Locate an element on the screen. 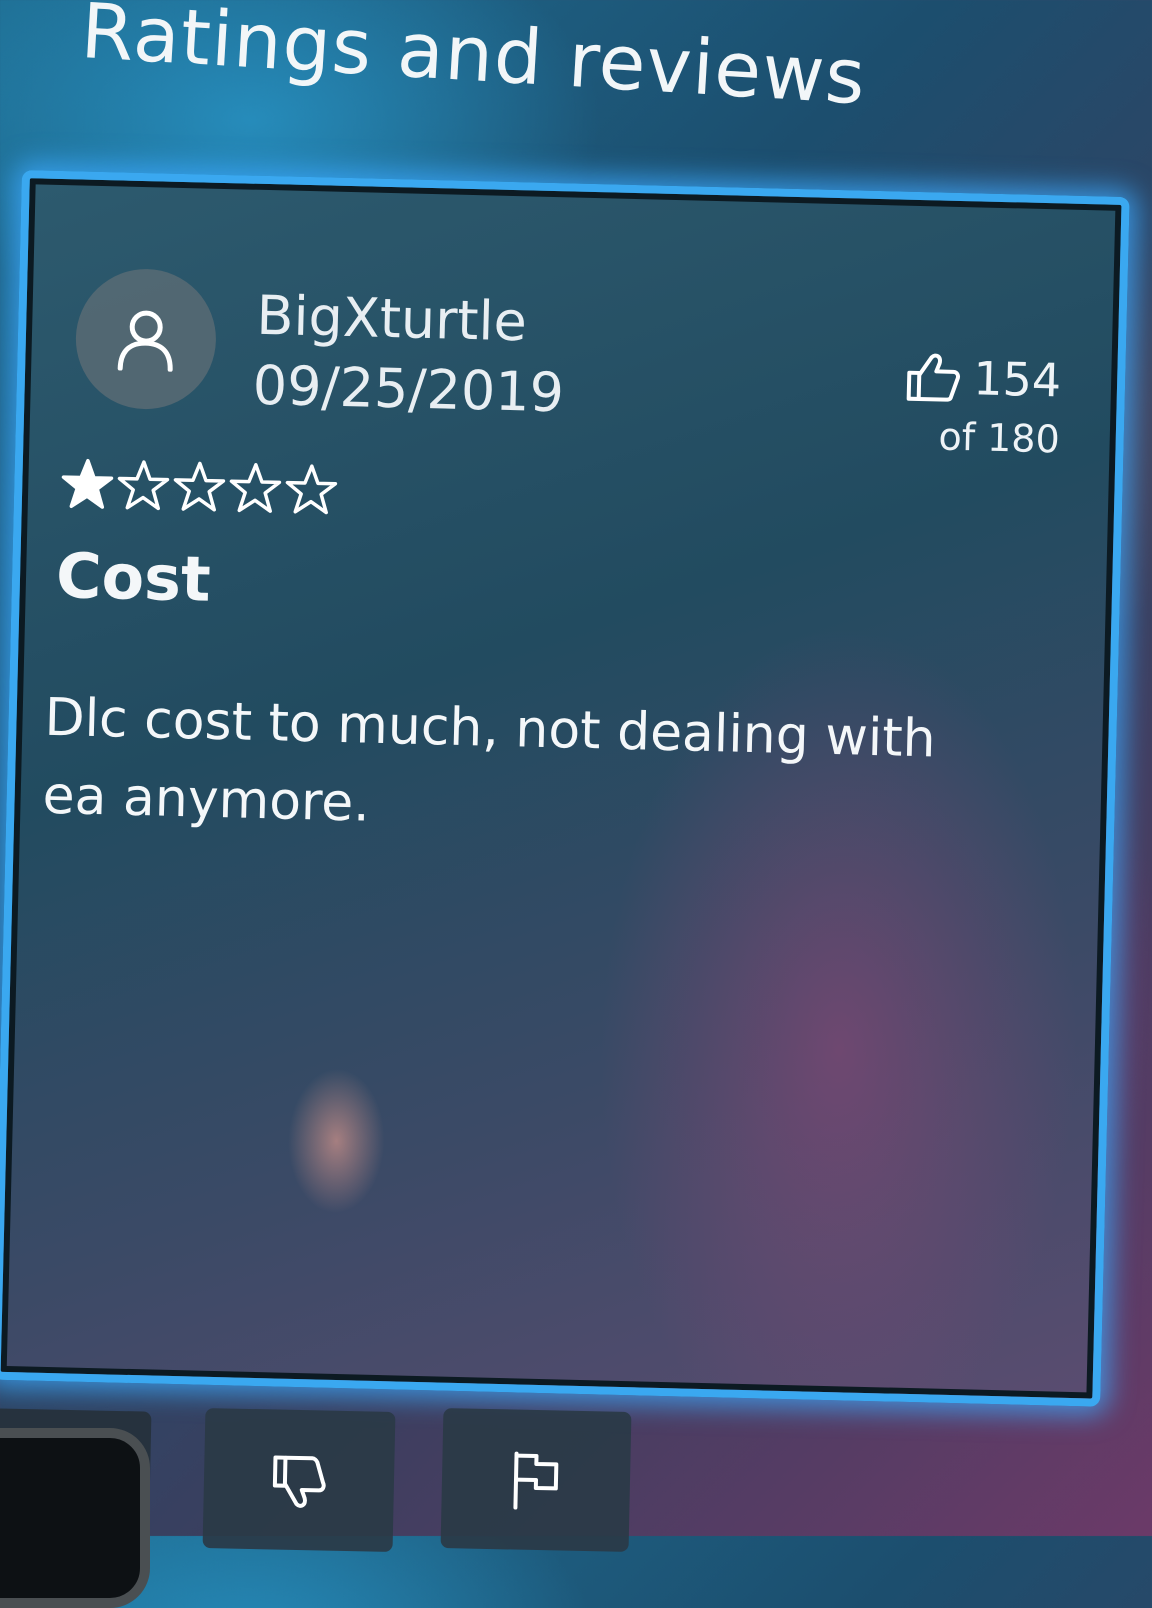 This screenshot has height=1608, width=1152. star-rating is located at coordinates (199, 487).